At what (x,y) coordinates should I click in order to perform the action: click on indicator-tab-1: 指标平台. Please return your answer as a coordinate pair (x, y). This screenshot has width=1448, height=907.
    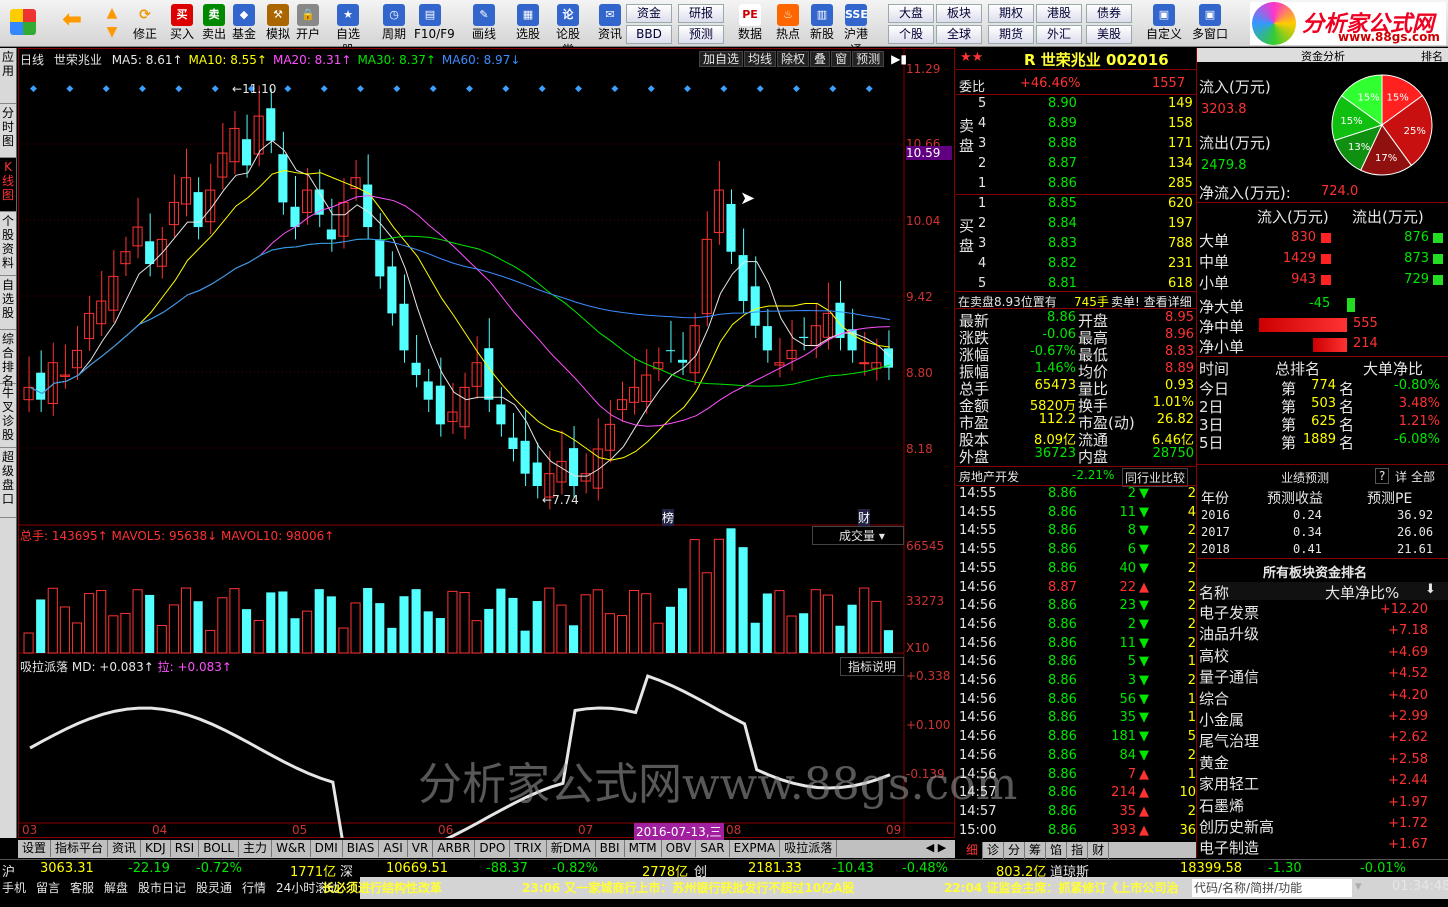
    Looking at the image, I should click on (80, 848).